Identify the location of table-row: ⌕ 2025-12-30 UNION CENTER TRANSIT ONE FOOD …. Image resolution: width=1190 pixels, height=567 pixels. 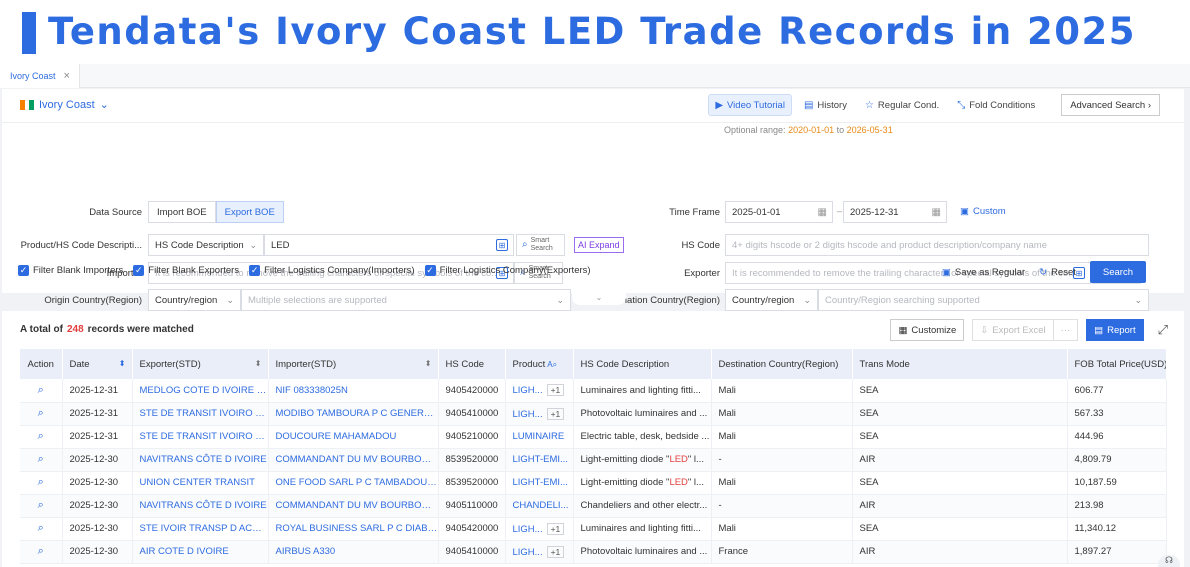
(593, 483).